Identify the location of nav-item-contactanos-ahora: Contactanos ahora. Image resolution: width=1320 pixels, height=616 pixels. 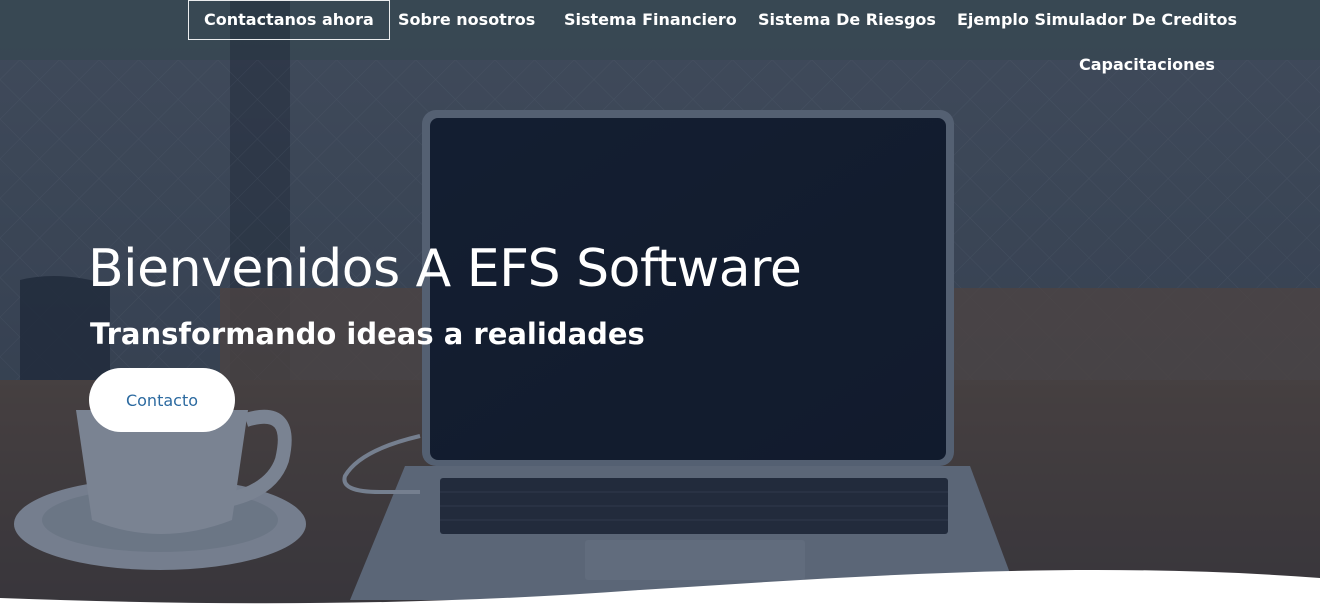
(289, 20).